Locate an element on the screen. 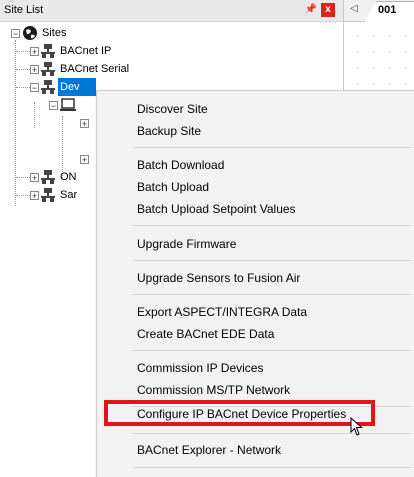 This screenshot has height=477, width=414. menu-item-discover-site: Discover Site is located at coordinates (255, 109).